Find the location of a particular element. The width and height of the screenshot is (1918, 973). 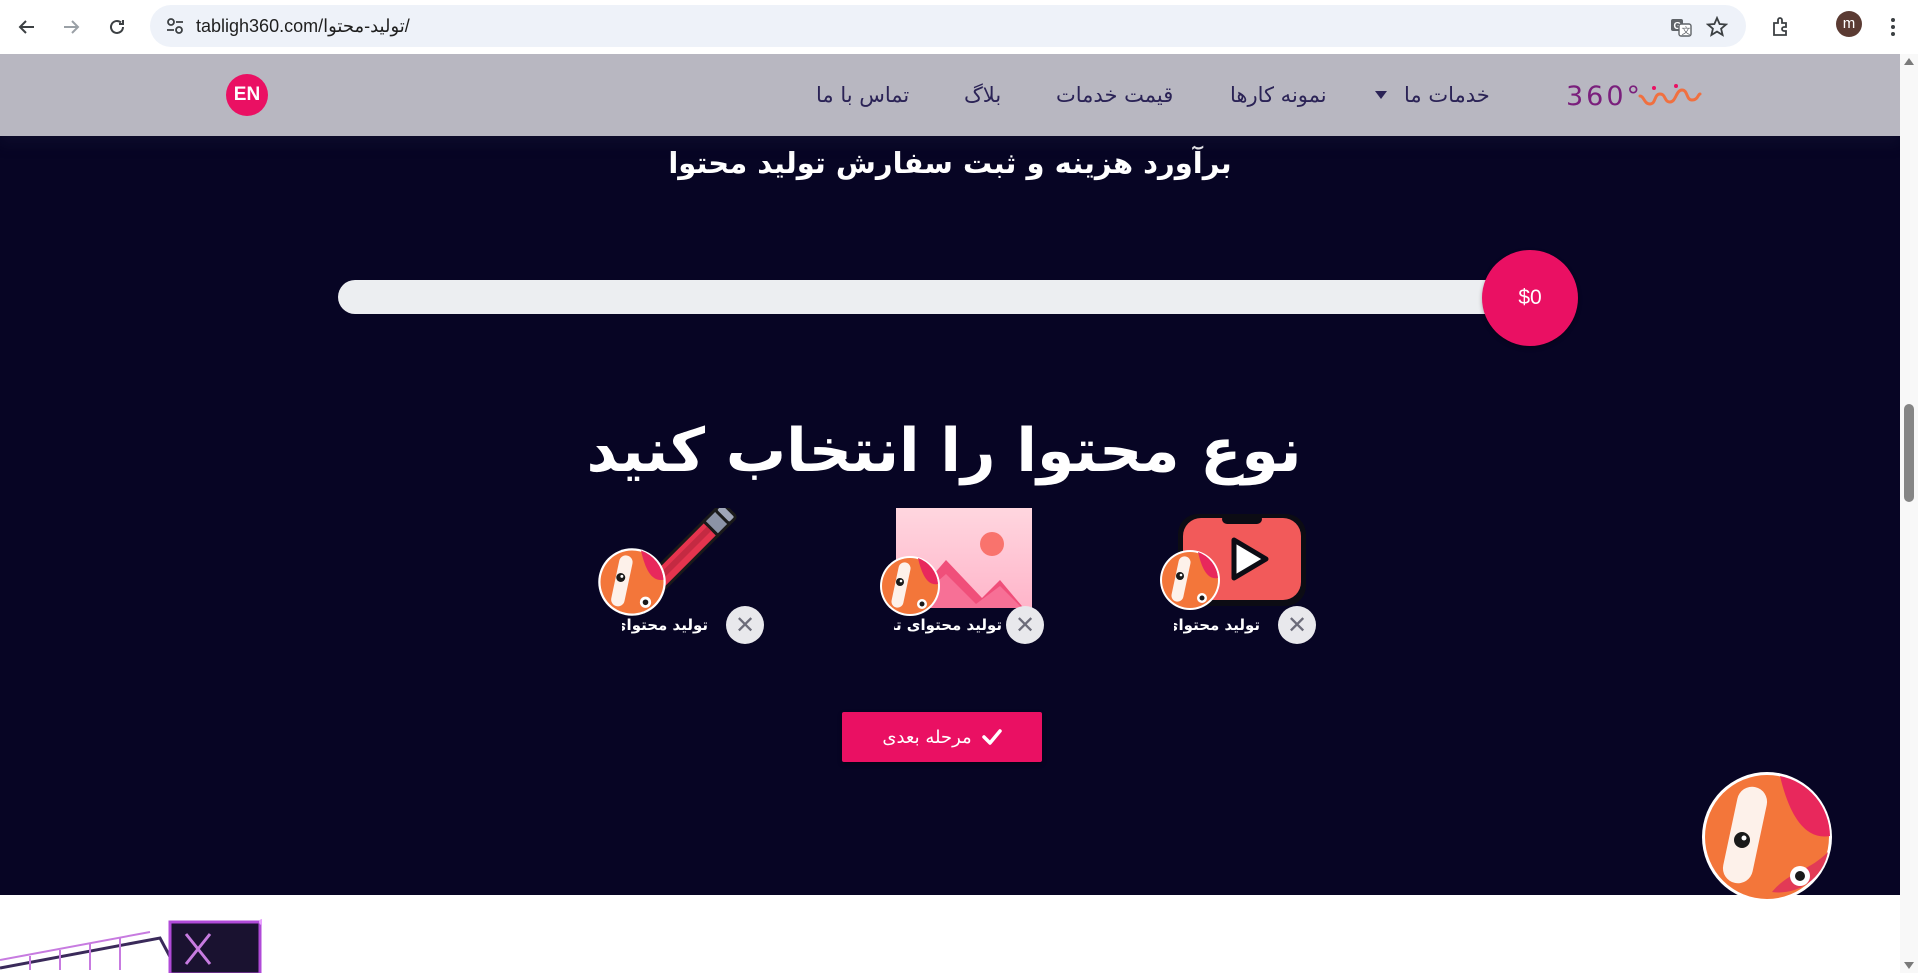

reload-icon is located at coordinates (117, 27).